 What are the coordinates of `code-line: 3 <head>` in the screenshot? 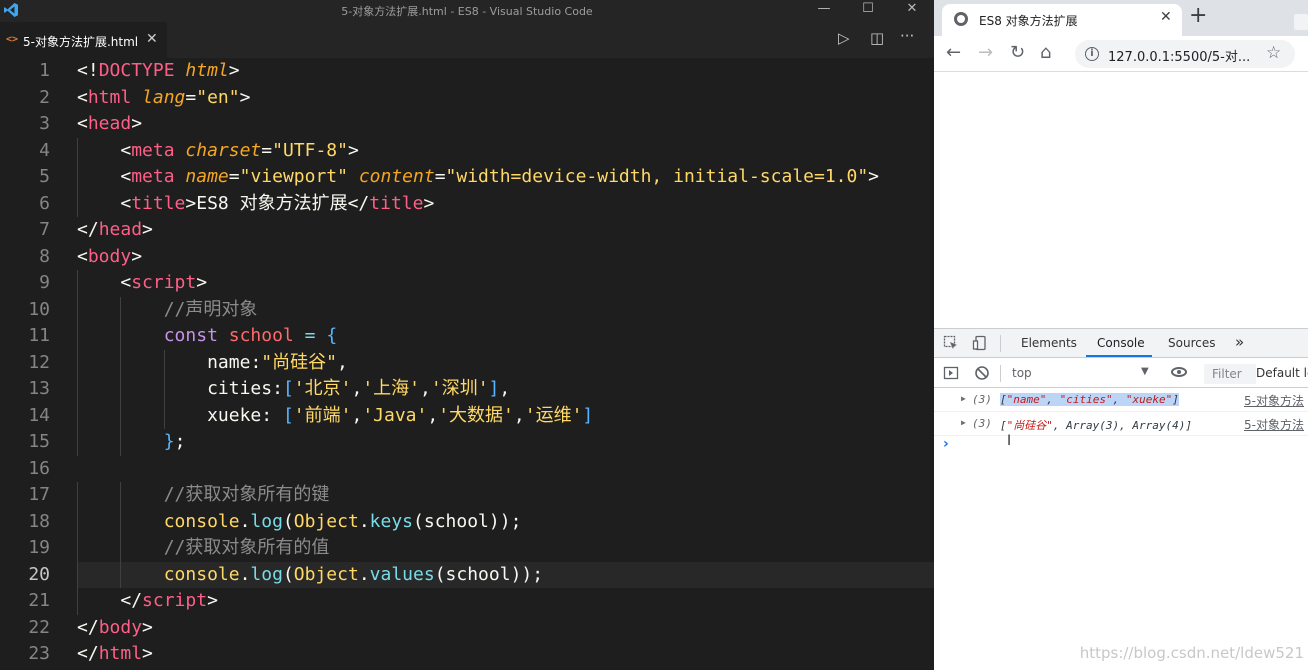 It's located at (467, 124).